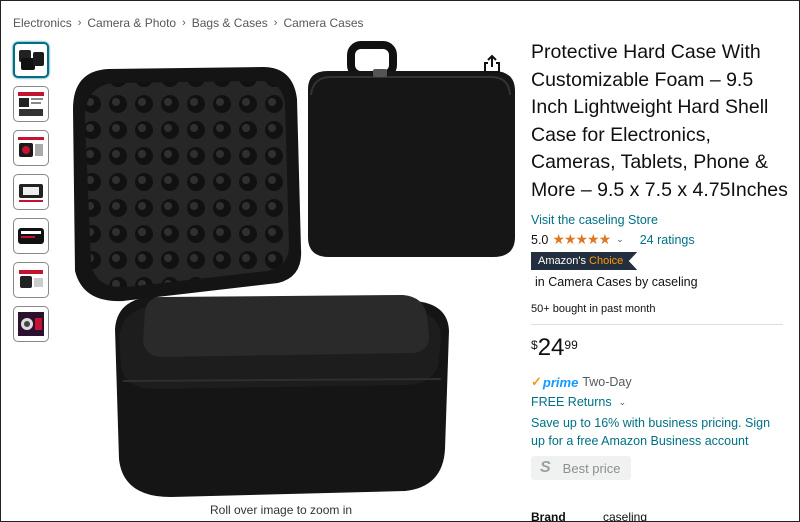  I want to click on brand-label: Brand, so click(548, 516).